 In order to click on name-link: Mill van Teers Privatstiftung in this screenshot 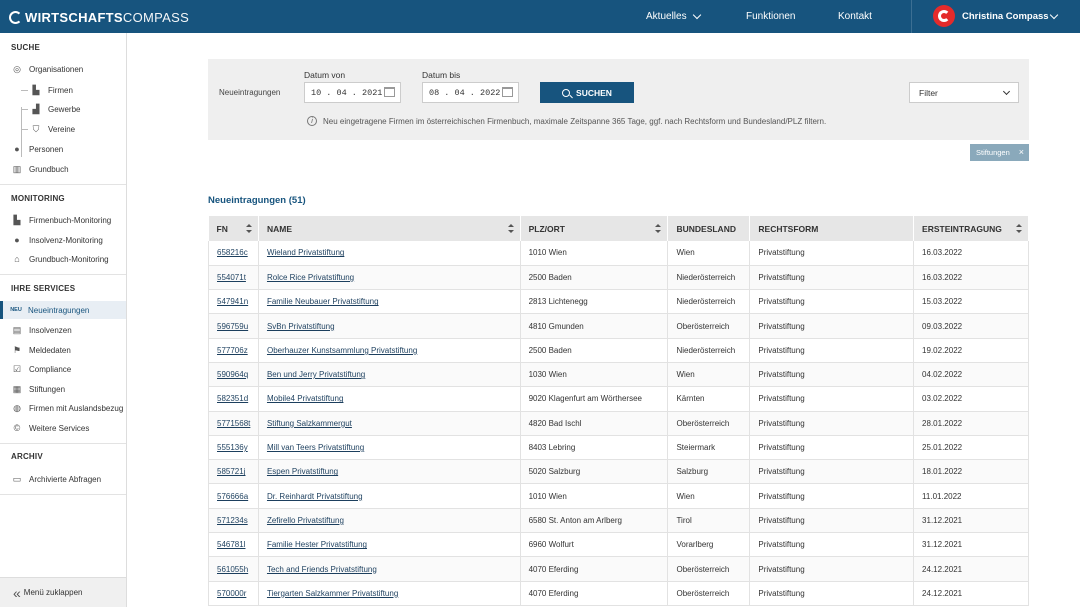, I will do `click(315, 447)`.